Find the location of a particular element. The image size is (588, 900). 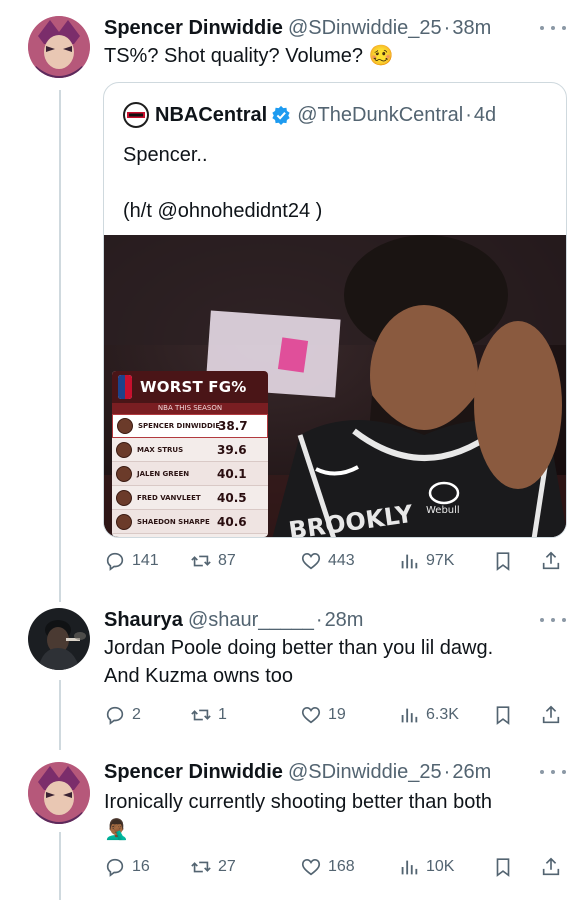

views-button: 6.3K is located at coordinates (428, 715).